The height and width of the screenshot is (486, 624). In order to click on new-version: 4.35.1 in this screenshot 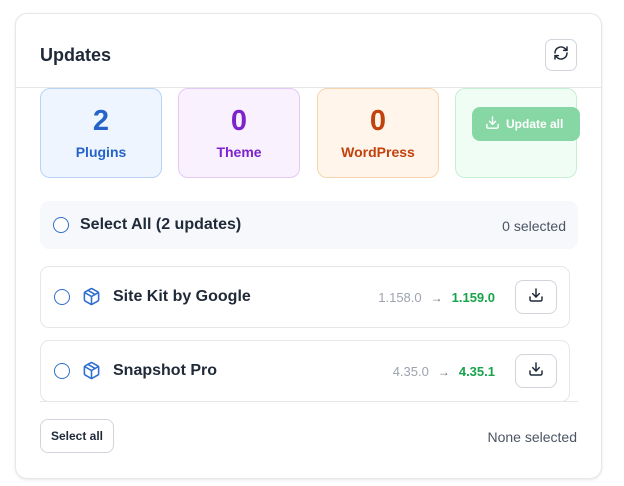, I will do `click(476, 371)`.